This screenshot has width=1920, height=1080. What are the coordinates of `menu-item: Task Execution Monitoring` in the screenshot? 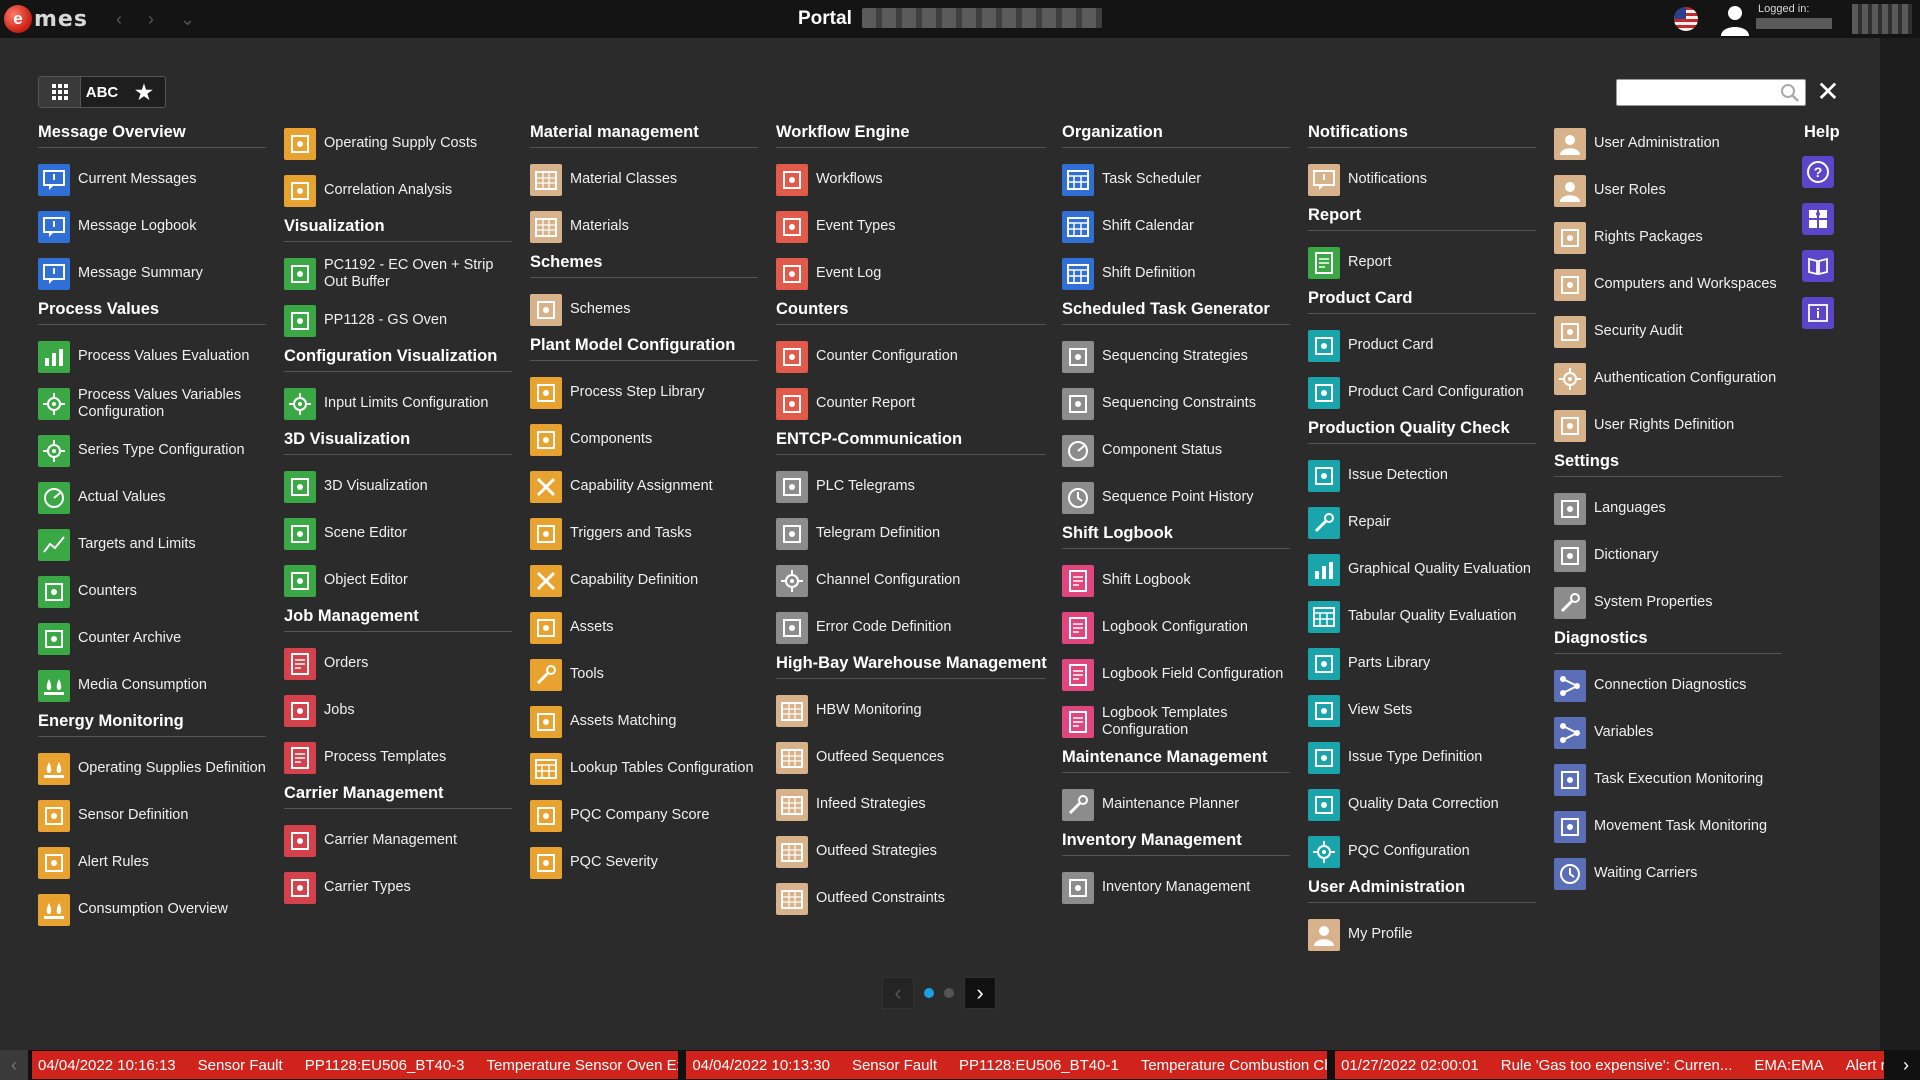 It's located at (1668, 779).